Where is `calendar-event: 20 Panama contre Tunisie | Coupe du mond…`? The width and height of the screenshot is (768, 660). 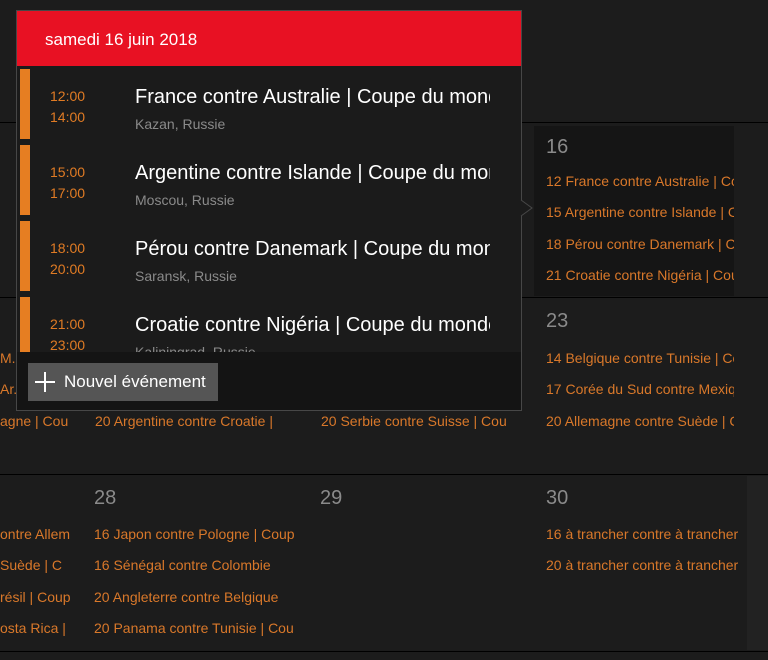
calendar-event: 20 Panama contre Tunisie | Coupe du mond… is located at coordinates (194, 628).